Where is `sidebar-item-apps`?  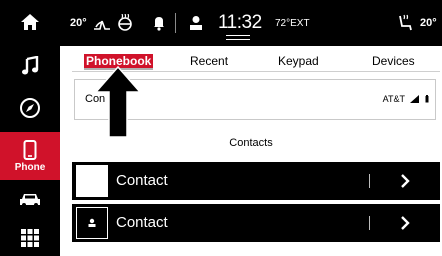
sidebar-item-apps is located at coordinates (30, 238).